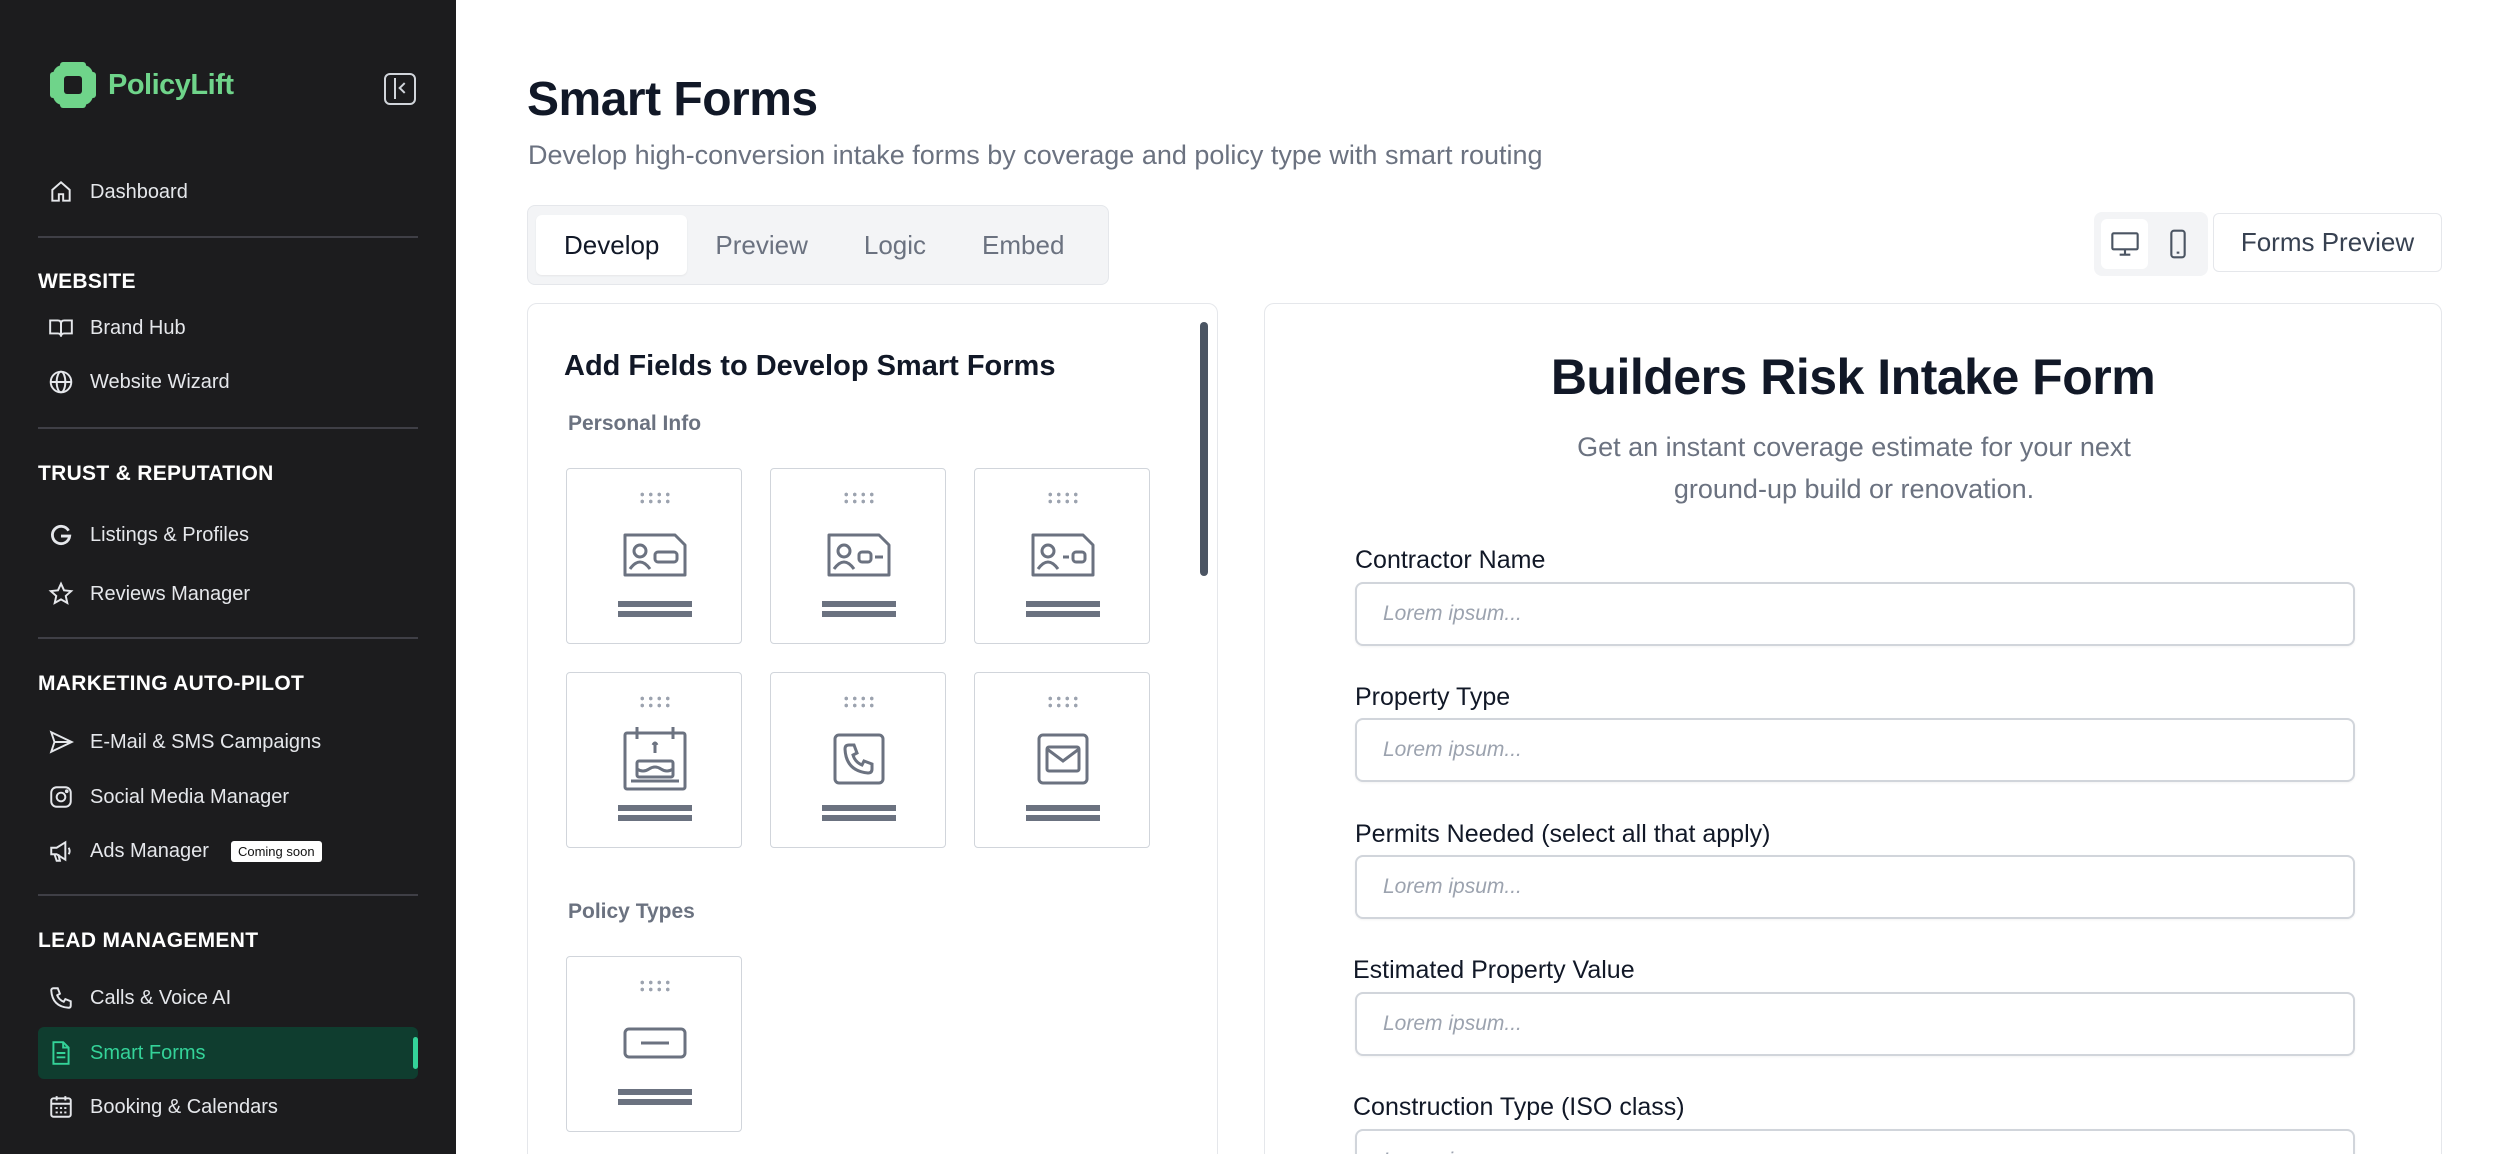  I want to click on sidebar-item-reviews: Reviews Manager, so click(228, 594).